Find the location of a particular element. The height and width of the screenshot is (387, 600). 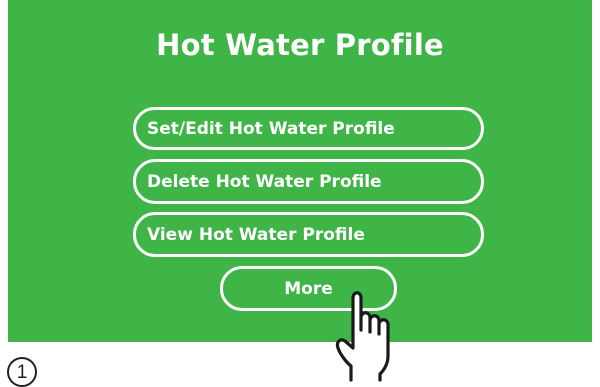

set-edit-hot-water-profile-button: Set/Edit Hot Water Profile is located at coordinates (308, 128).